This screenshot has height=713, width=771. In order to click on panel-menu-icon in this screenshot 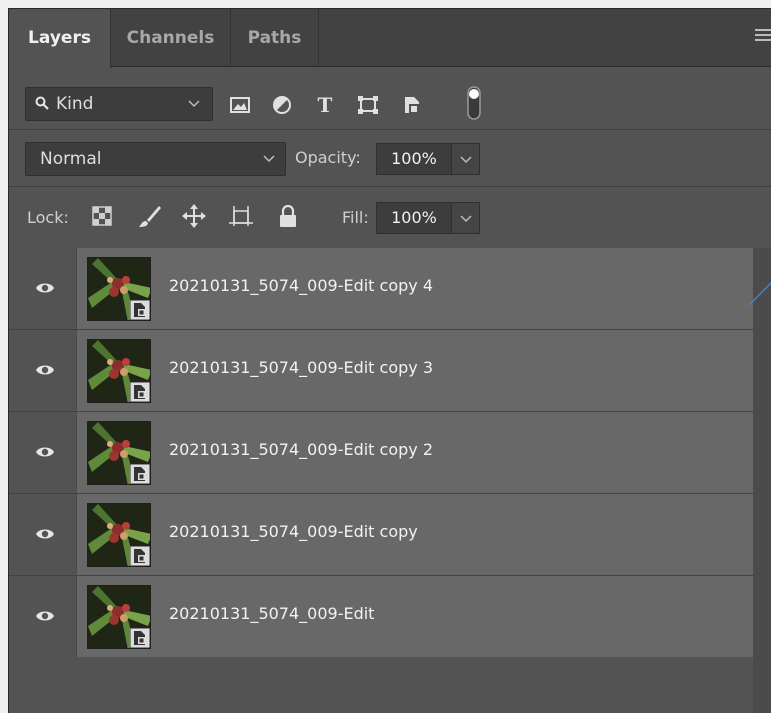, I will do `click(763, 37)`.